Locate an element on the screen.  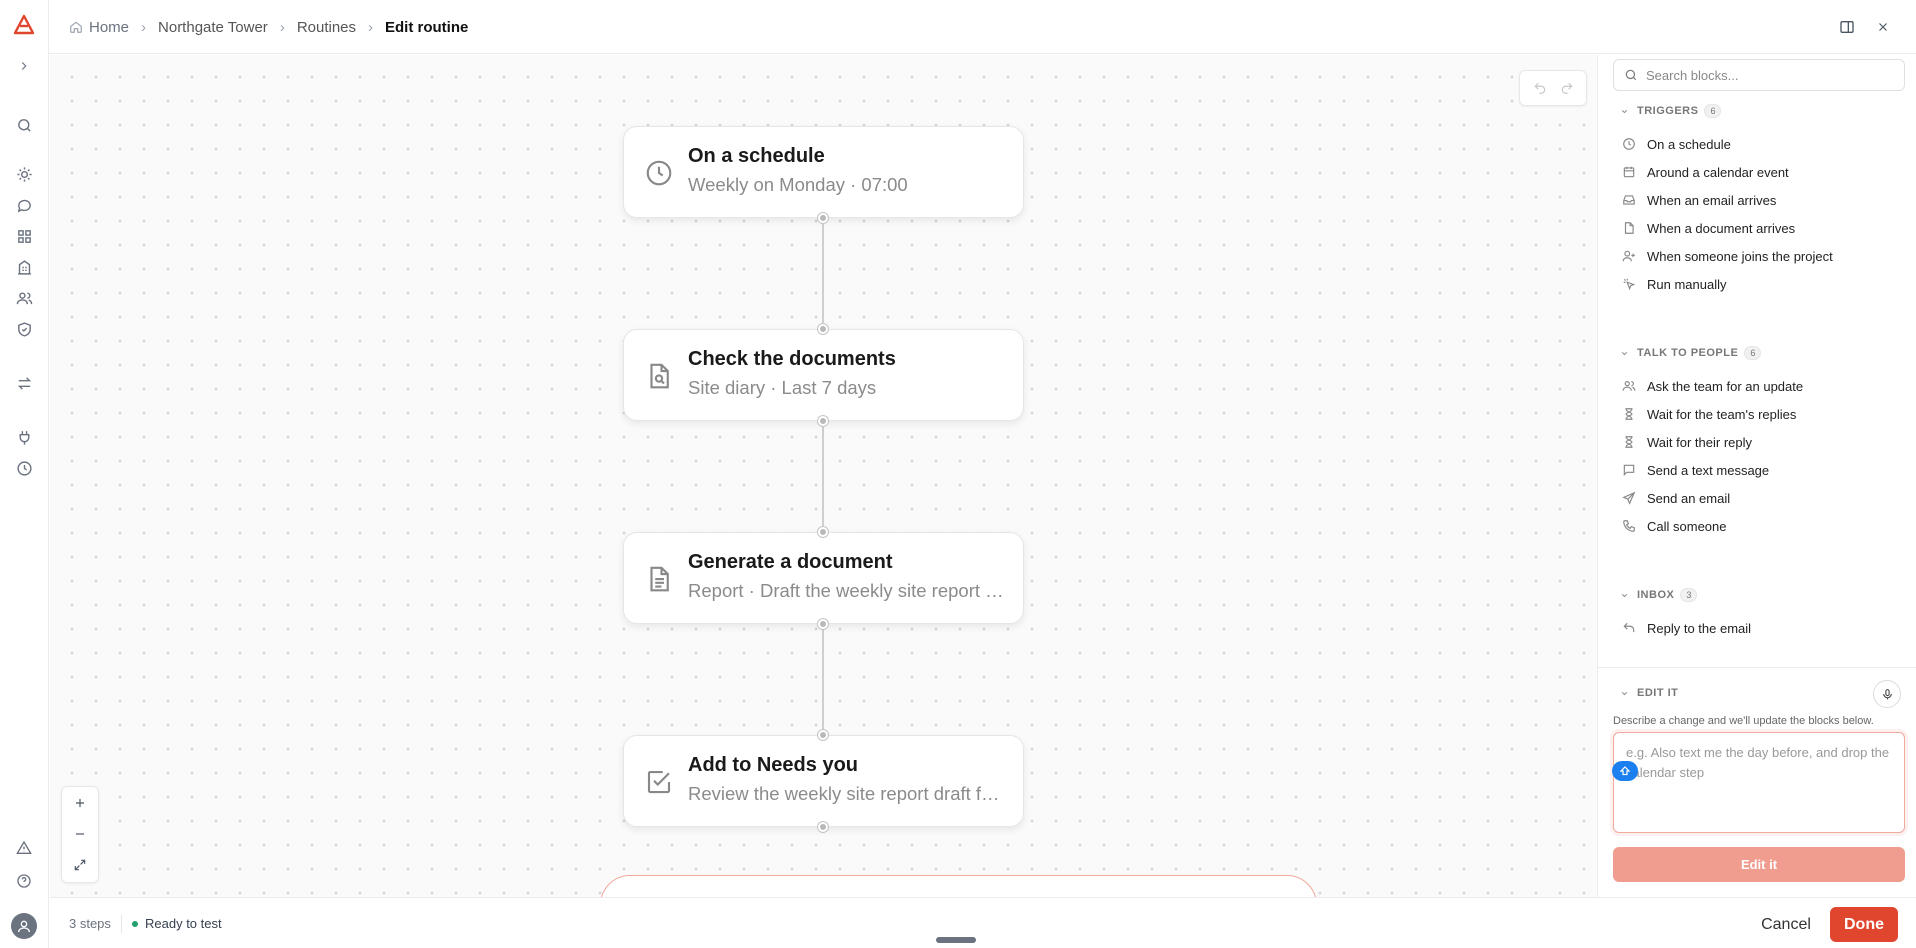
status-indicator: Ready to test is located at coordinates (177, 923).